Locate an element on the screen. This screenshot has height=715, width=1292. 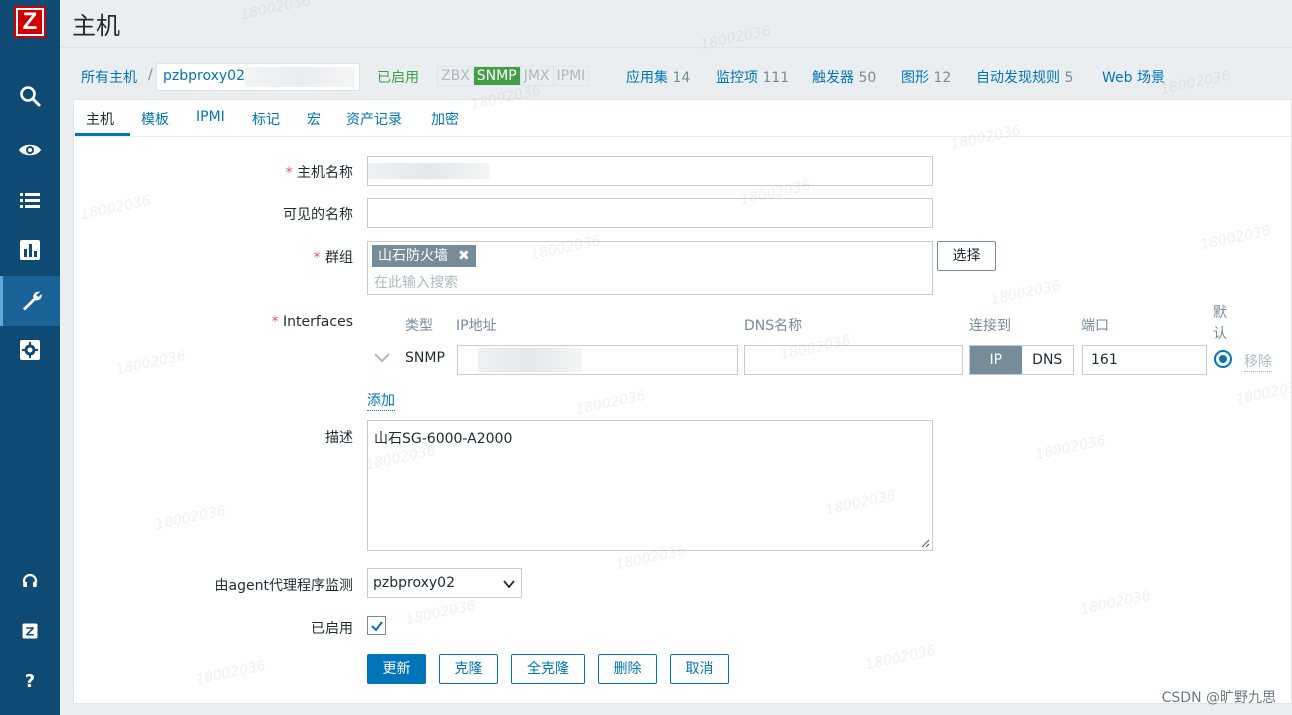
iface-col-connect: 连接到 is located at coordinates (990, 326).